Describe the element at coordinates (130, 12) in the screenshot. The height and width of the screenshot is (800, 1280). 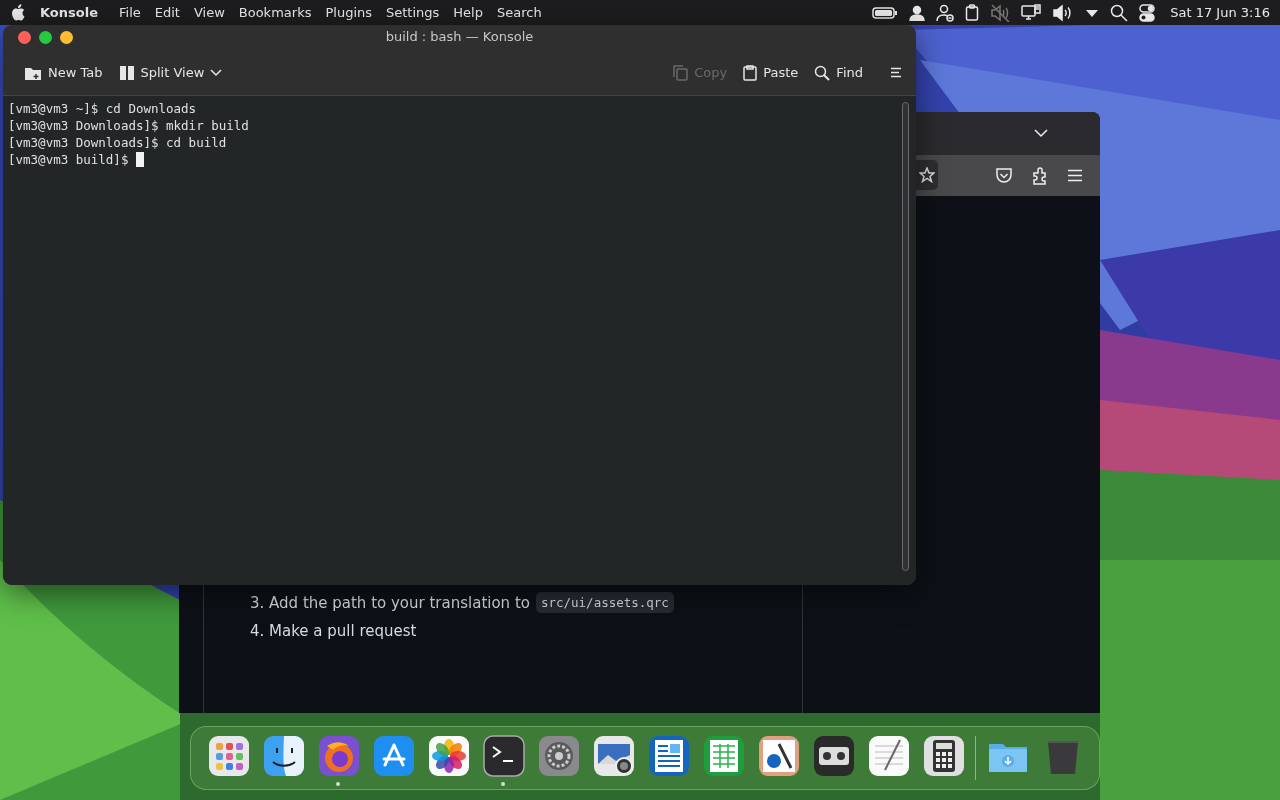
I see `menu-item: File` at that location.